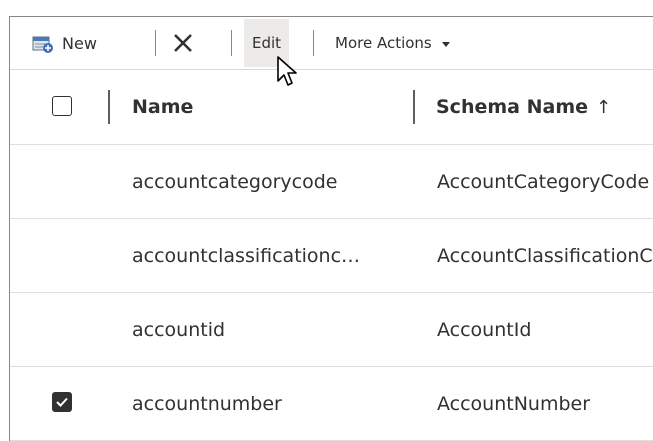 The height and width of the screenshot is (441, 653). What do you see at coordinates (514, 403) in the screenshot?
I see `cell-schema-name: AccountNumber` at bounding box center [514, 403].